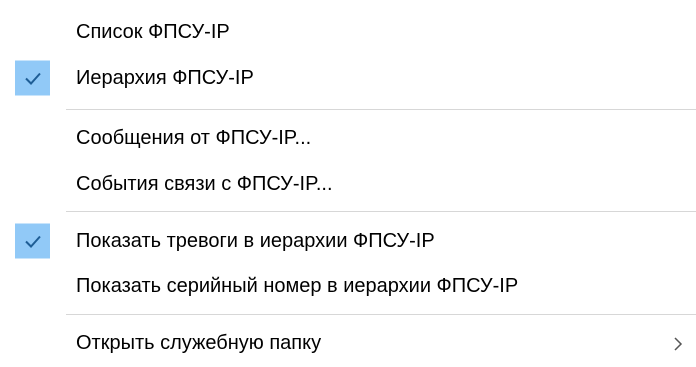 The height and width of the screenshot is (367, 696). I want to click on menu-item-show-alarms-in-hierarchy: Показать тревоги в иерархии ФПСУ-IP, so click(348, 241).